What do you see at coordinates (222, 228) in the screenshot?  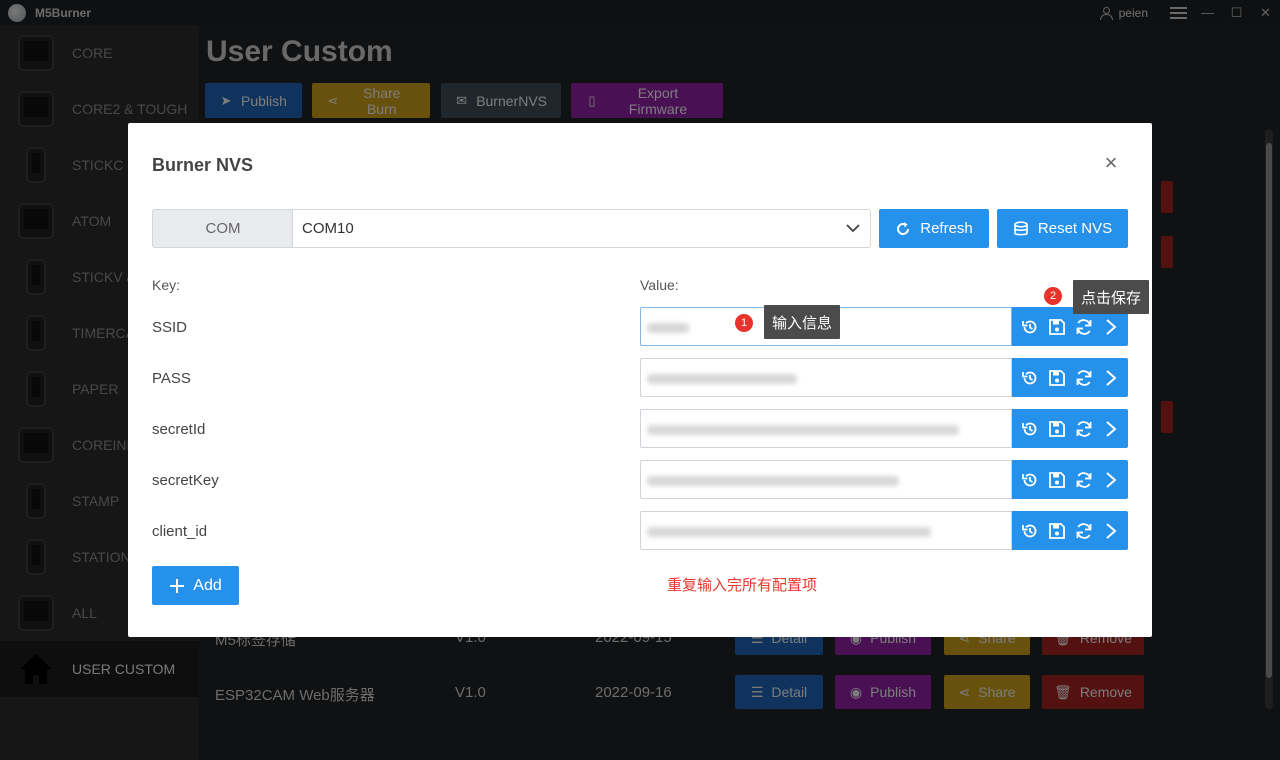 I see `com-label: COM` at bounding box center [222, 228].